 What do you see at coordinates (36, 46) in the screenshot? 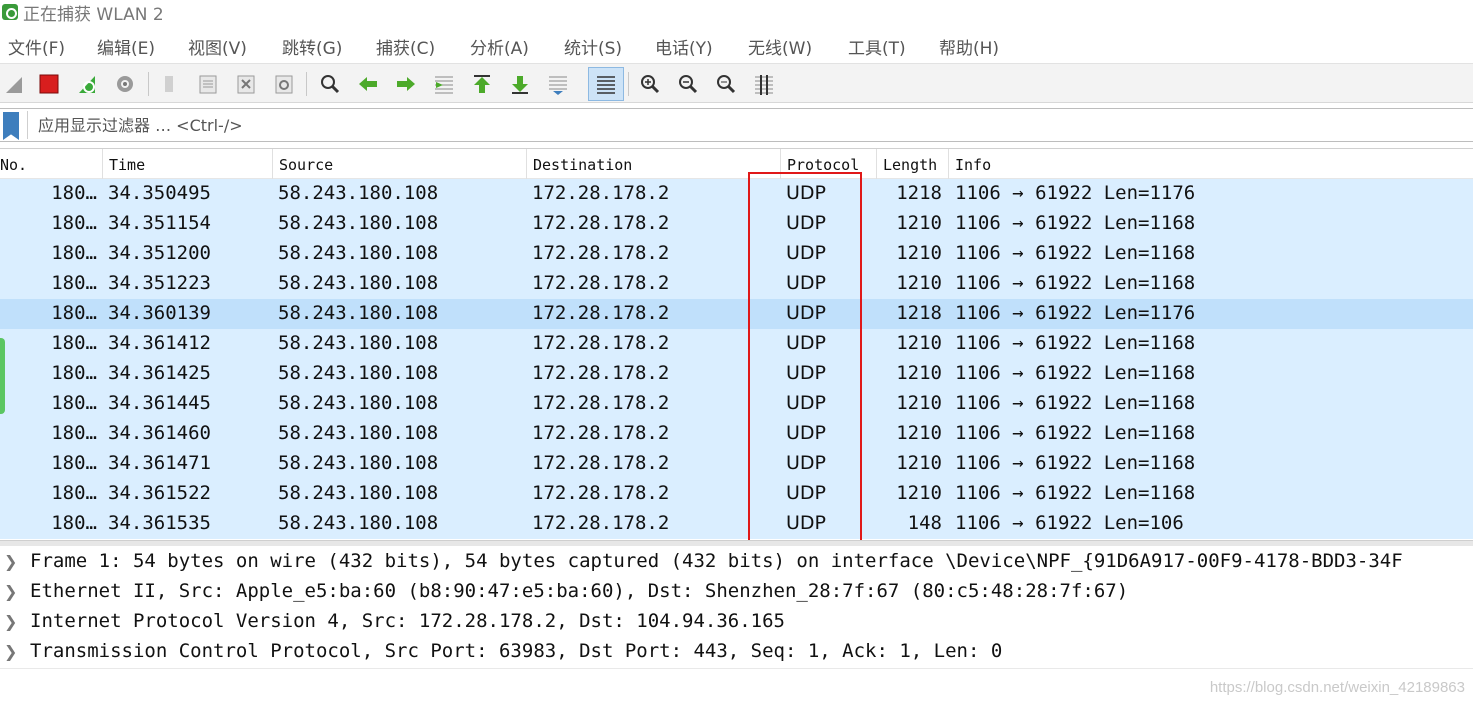
I see `menu-file: 文件(F)` at bounding box center [36, 46].